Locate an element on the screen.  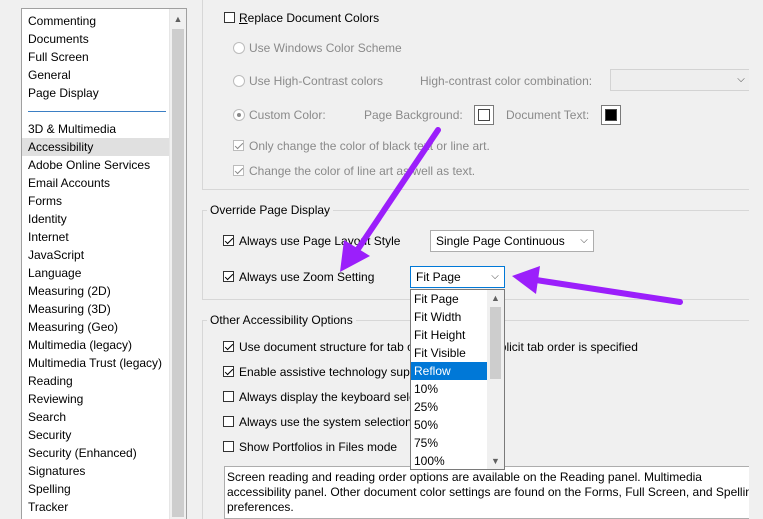
page-layout-checkbox is located at coordinates (228, 240).